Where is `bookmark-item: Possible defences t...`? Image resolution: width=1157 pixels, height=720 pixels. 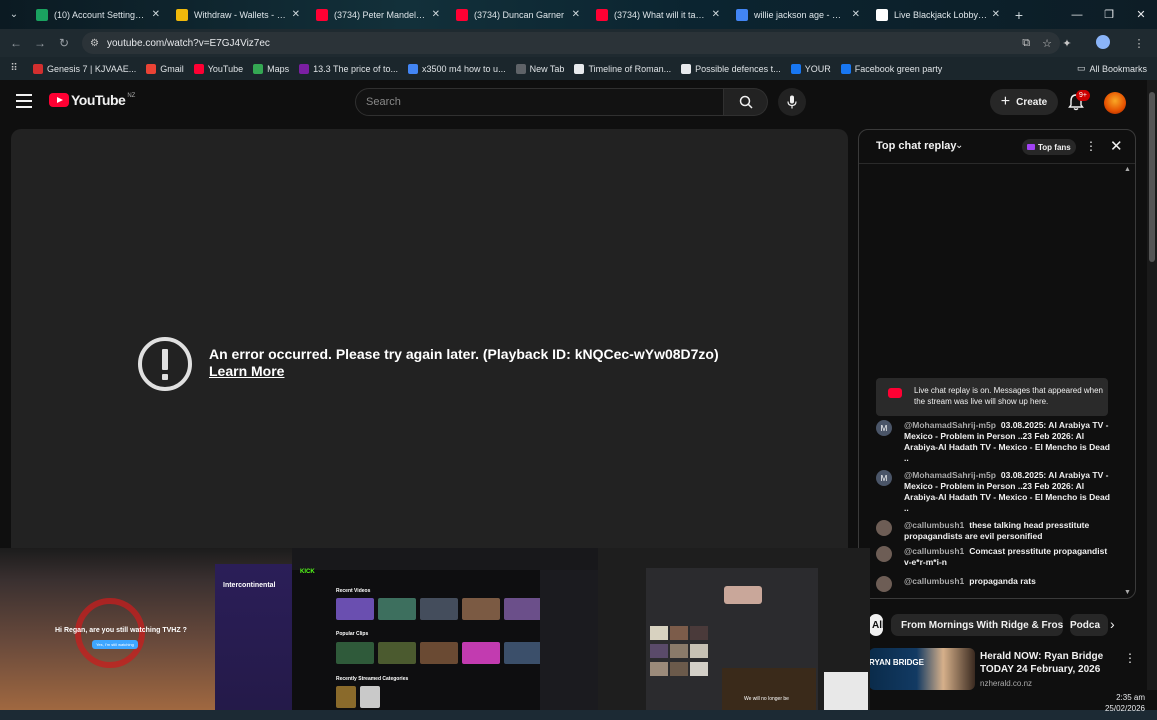
bookmark-item: Possible defences t... is located at coordinates (731, 68).